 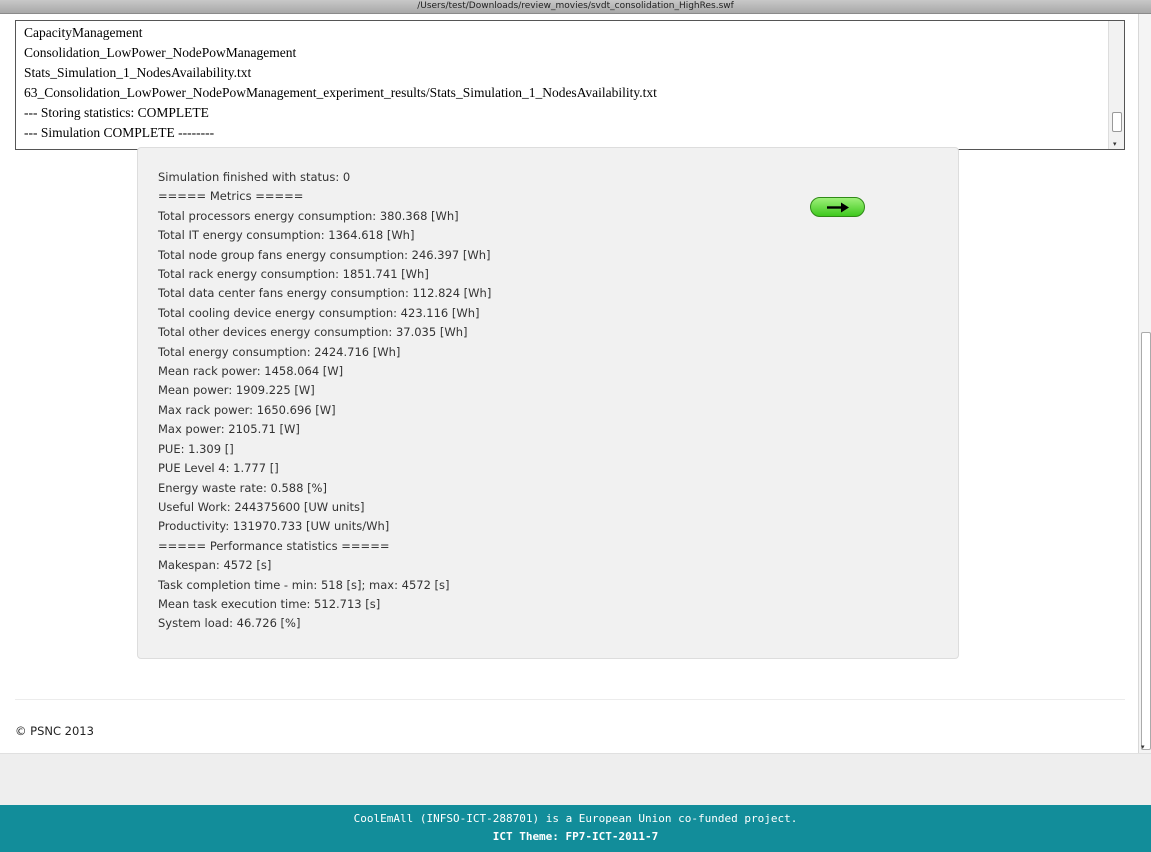 I want to click on next-button, so click(x=837, y=207).